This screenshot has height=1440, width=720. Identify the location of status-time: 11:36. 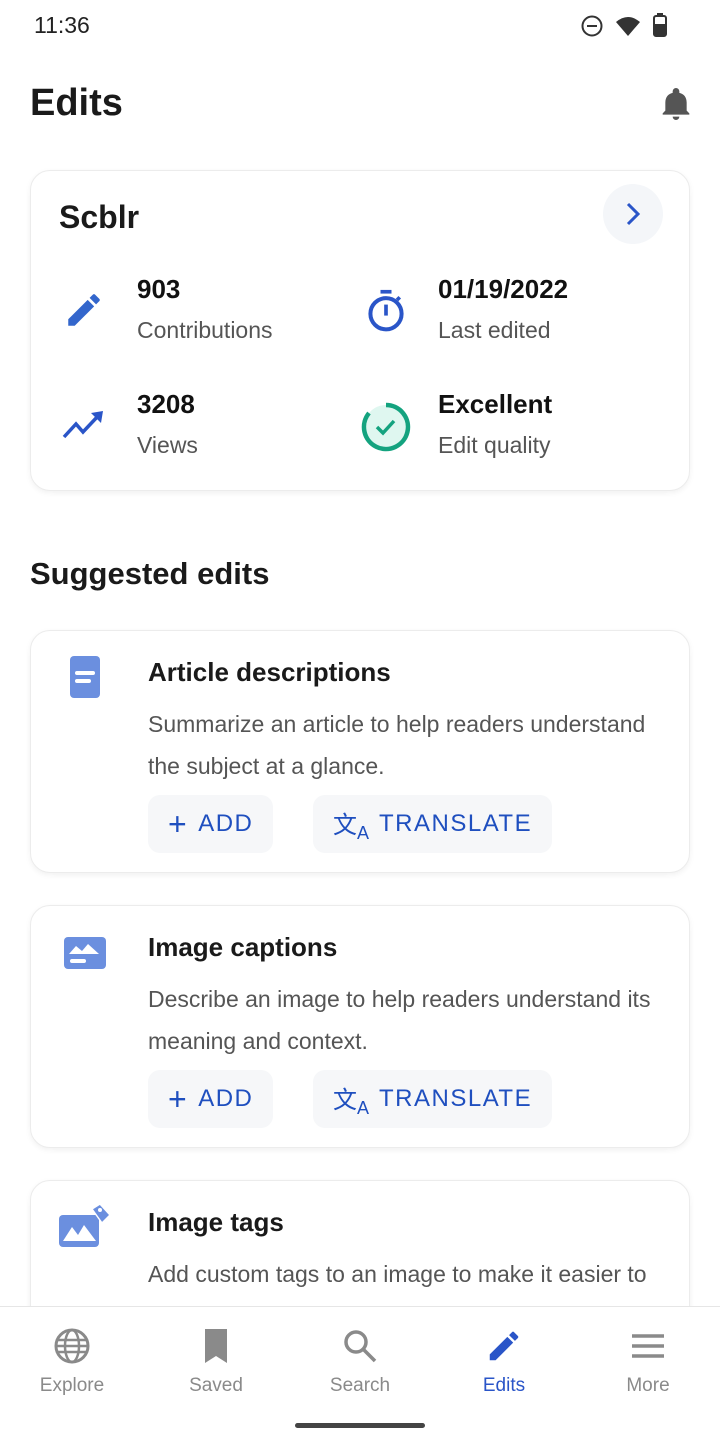
(62, 25).